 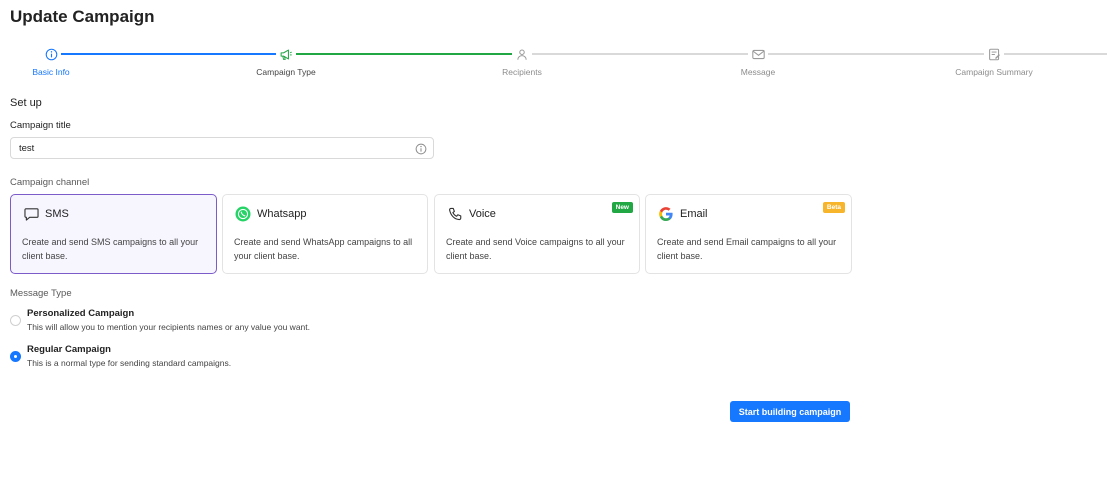 I want to click on envelope-icon, so click(x=758, y=54).